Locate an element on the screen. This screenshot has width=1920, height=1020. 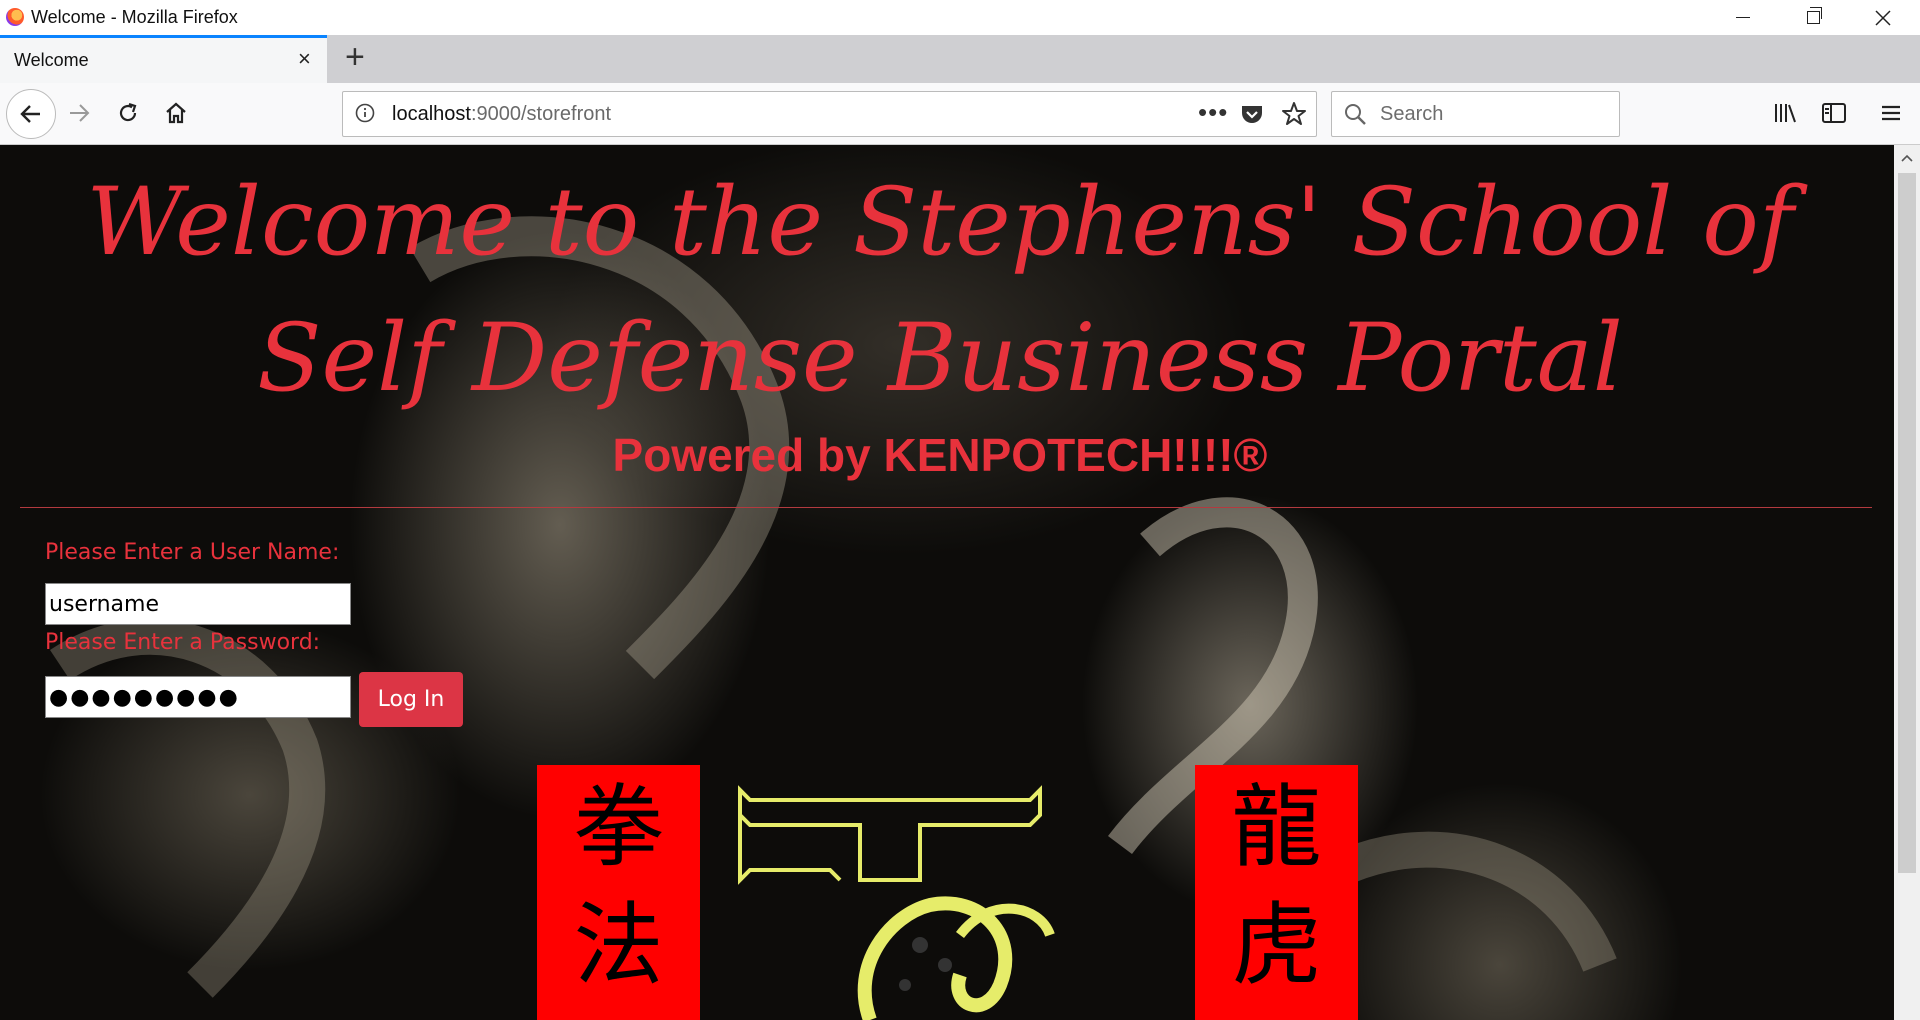
back-arrow-icon is located at coordinates (30, 114).